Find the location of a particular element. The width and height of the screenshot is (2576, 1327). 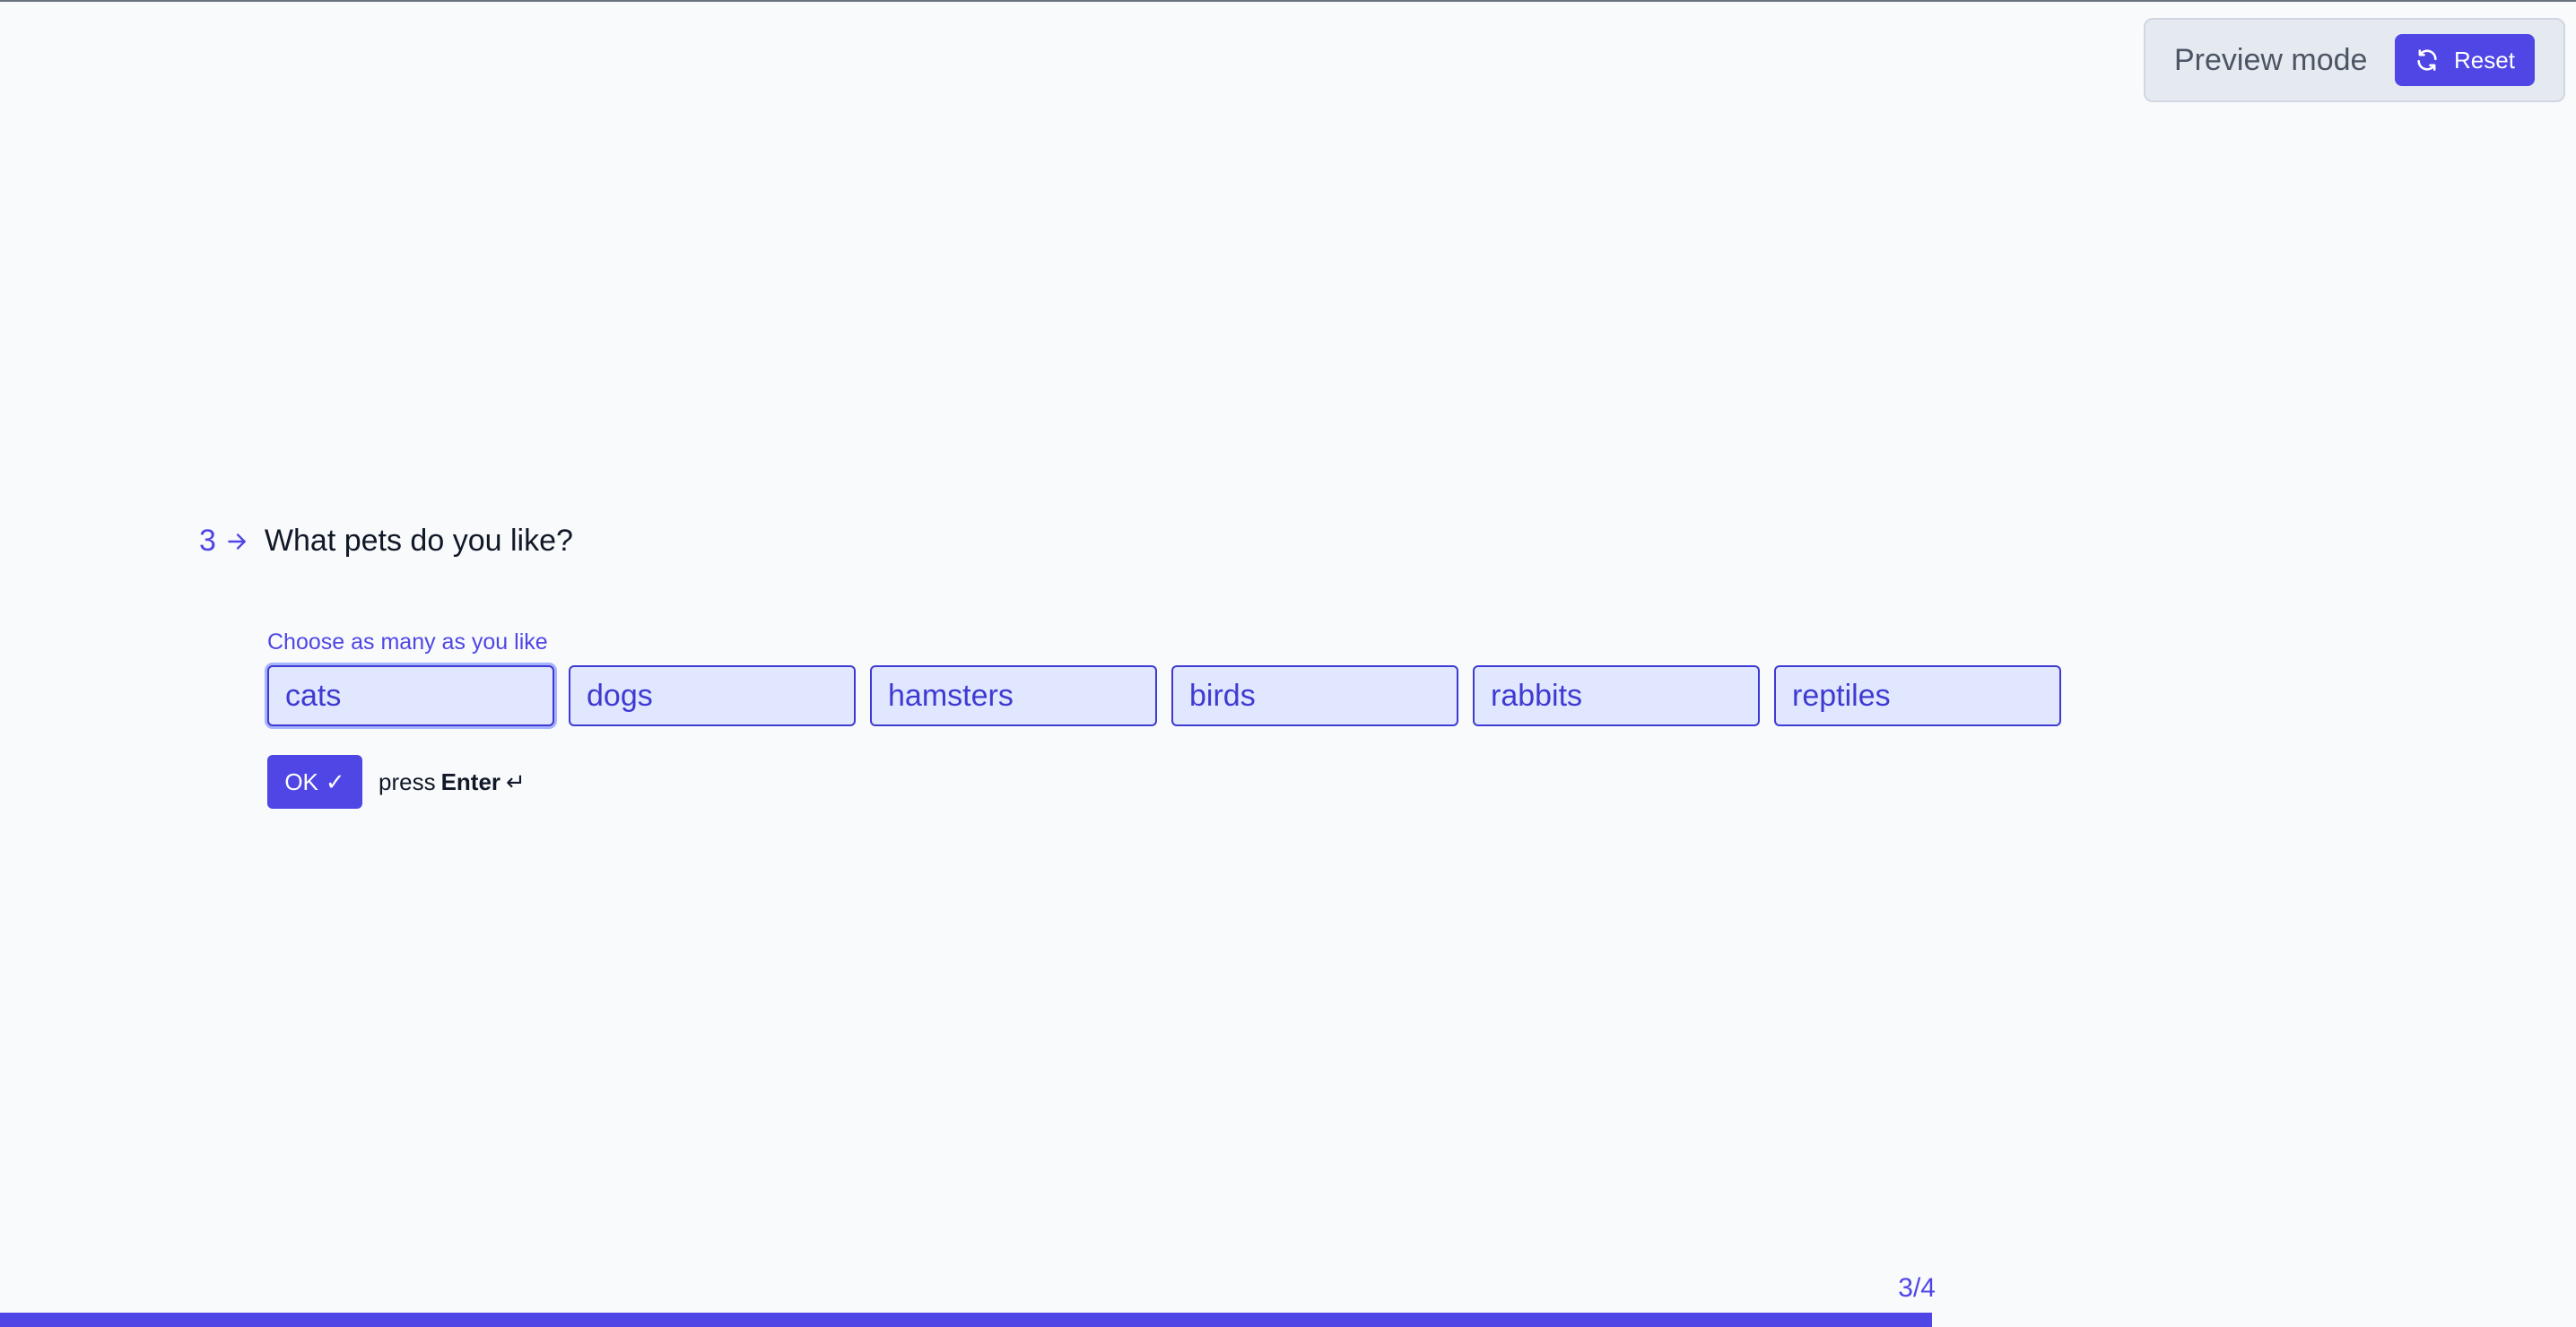

progress-bar is located at coordinates (1288, 1320).